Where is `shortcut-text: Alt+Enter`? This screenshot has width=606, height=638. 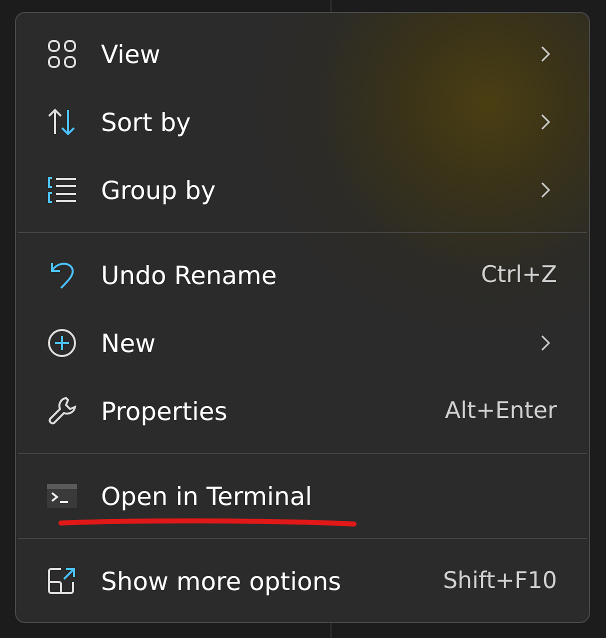 shortcut-text: Alt+Enter is located at coordinates (500, 411).